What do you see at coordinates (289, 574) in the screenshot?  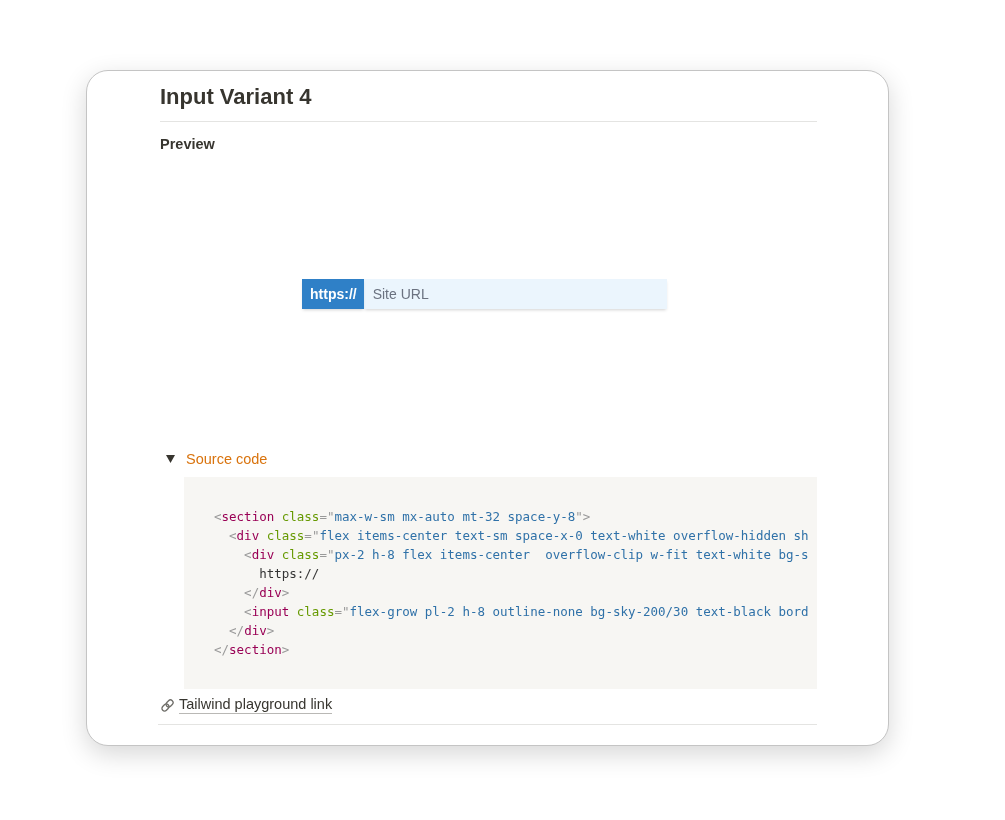 I see `code-line: https://` at bounding box center [289, 574].